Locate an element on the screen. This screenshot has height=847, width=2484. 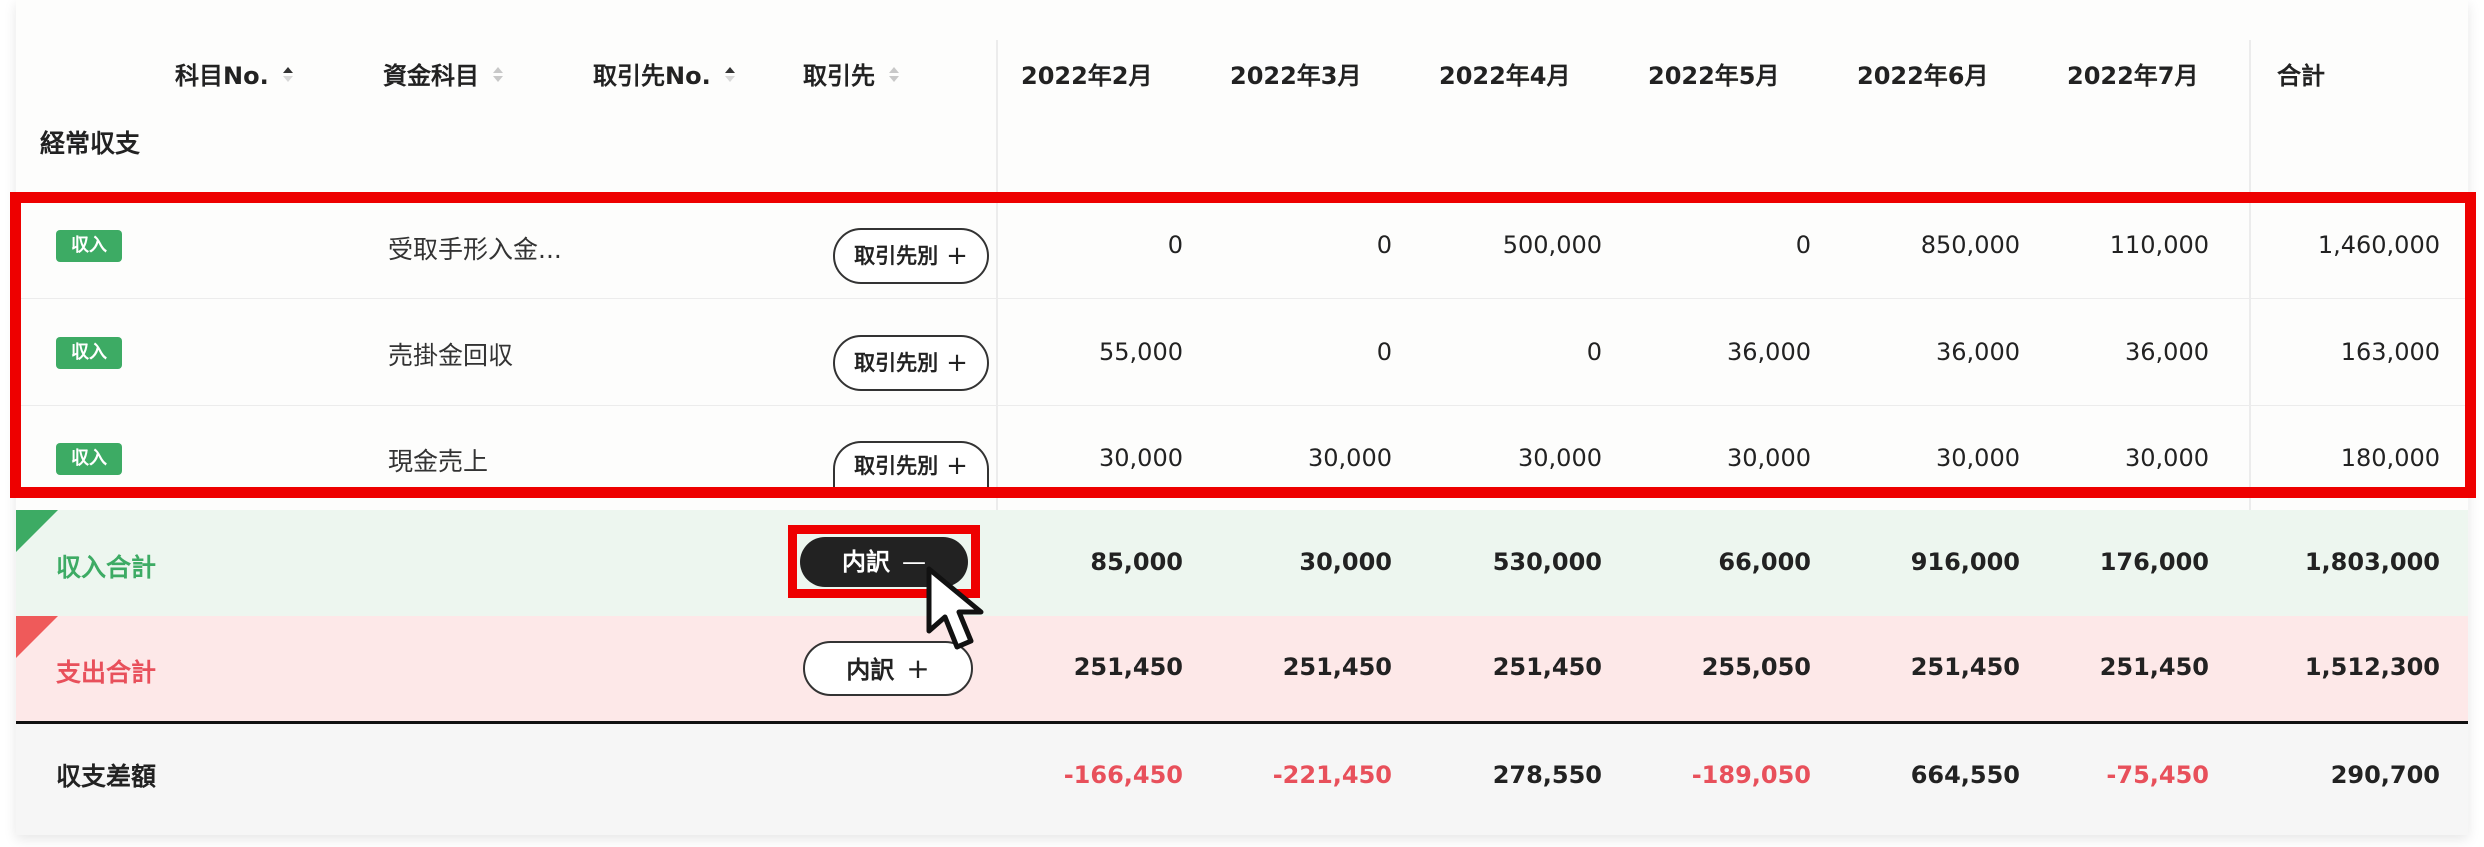
expense-total-label: 支出合計 is located at coordinates (106, 672).